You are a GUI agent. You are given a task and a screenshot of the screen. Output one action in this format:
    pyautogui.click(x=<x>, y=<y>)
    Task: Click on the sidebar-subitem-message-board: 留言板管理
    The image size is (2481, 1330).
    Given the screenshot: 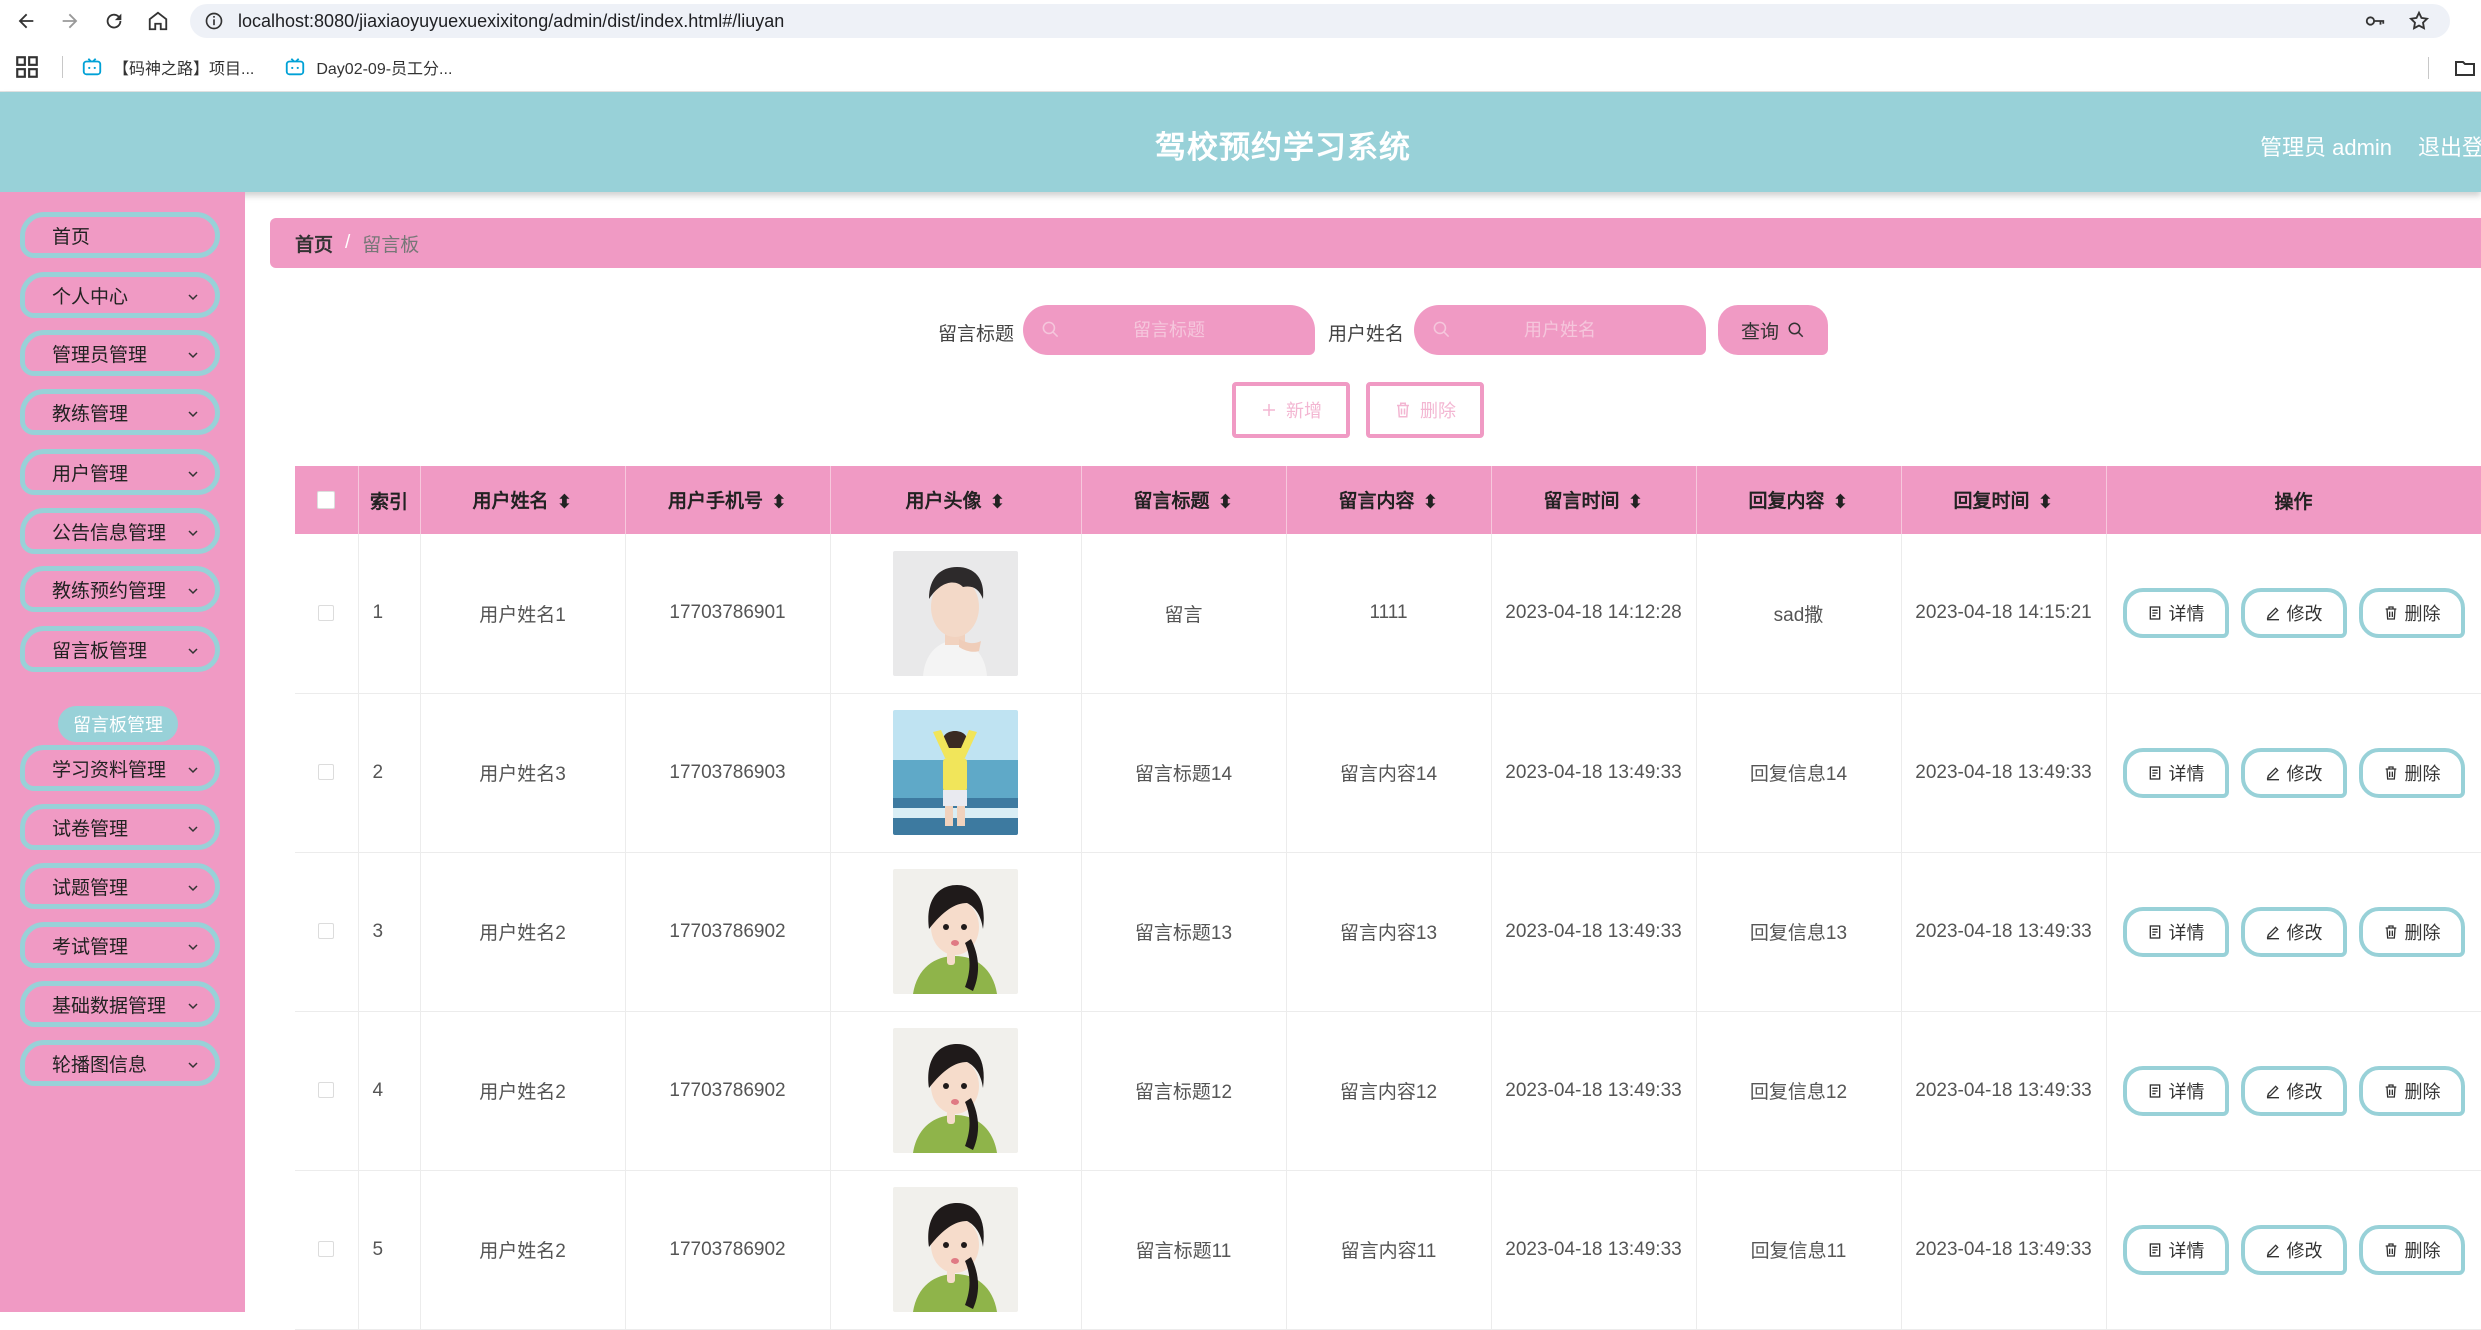 What is the action you would take?
    pyautogui.click(x=118, y=724)
    